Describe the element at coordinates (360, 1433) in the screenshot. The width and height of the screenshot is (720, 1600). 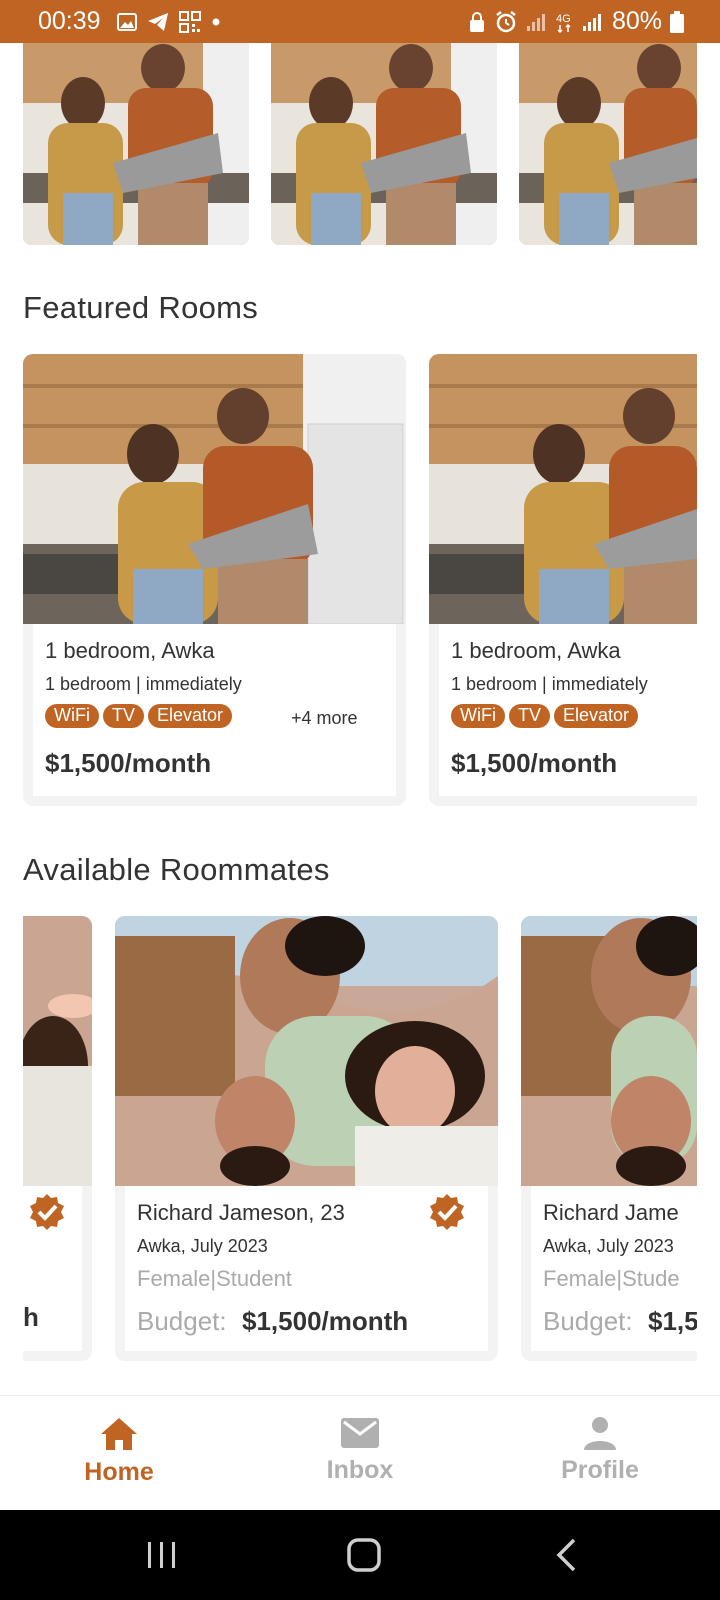
I see `mail-icon` at that location.